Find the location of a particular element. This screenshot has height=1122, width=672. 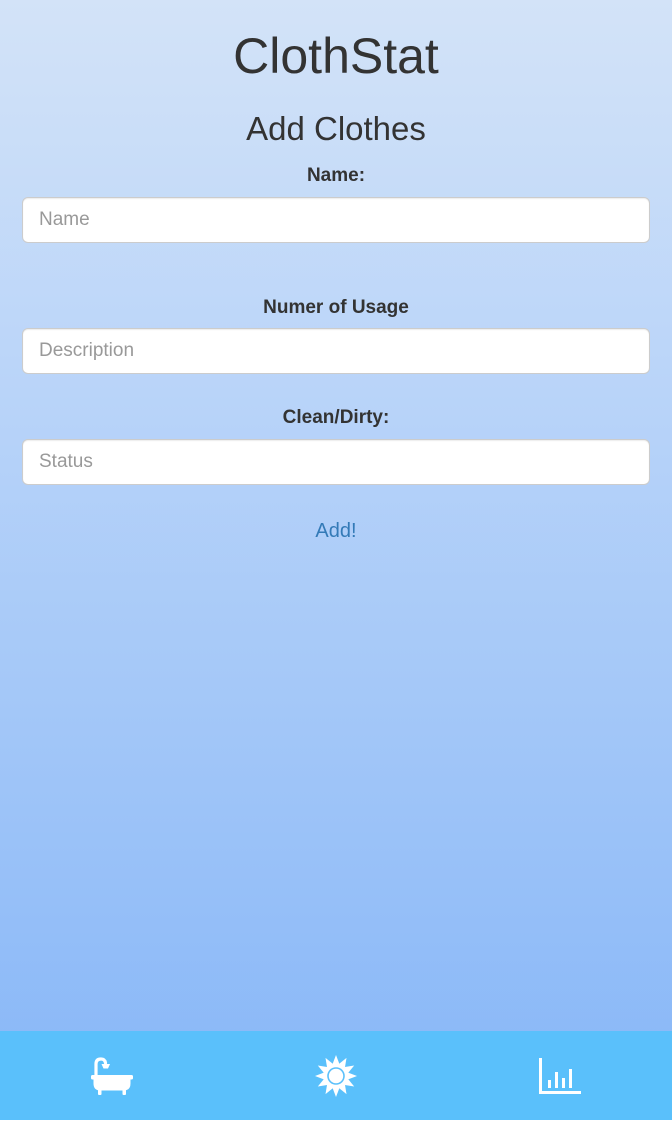

usage-input is located at coordinates (336, 351).